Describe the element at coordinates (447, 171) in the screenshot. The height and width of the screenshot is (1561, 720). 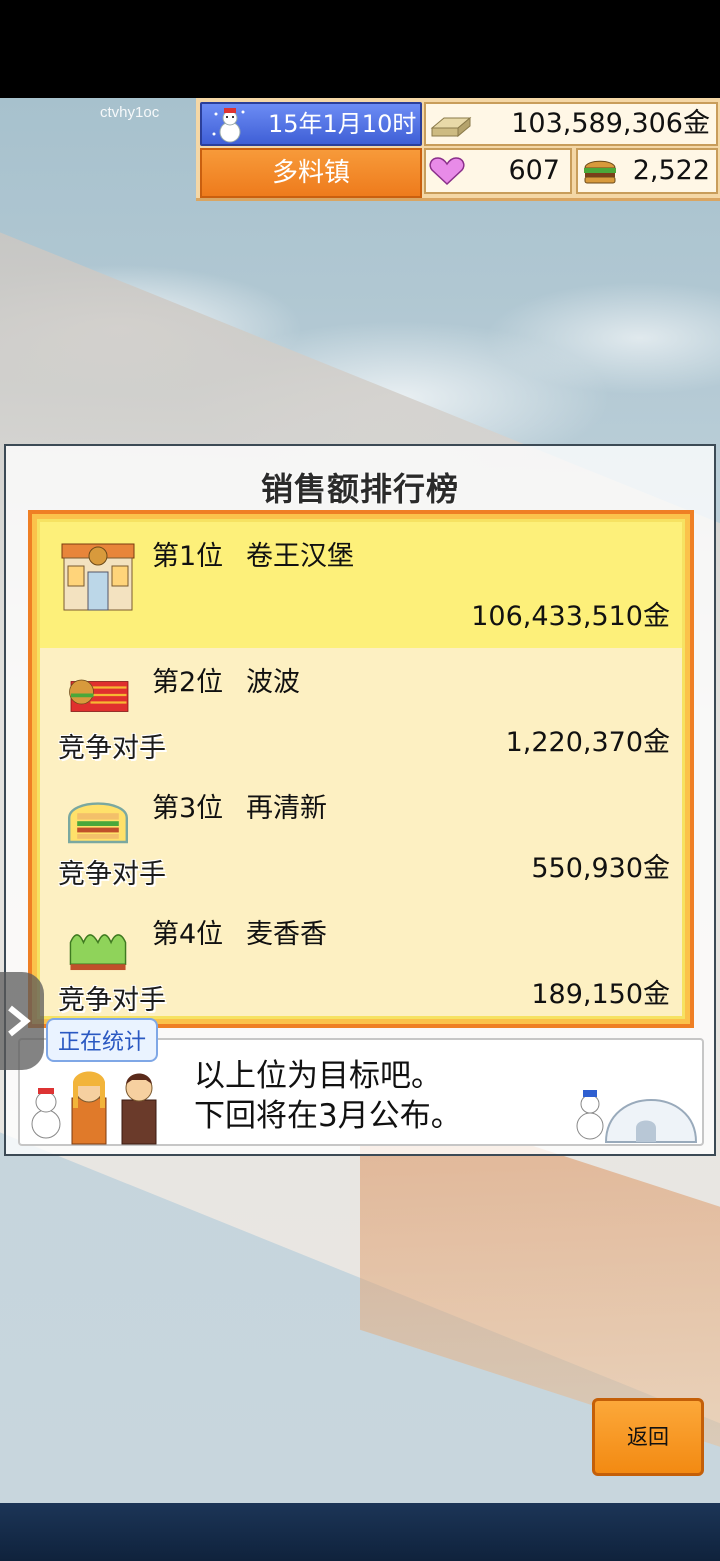
I see `heart-icon` at that location.